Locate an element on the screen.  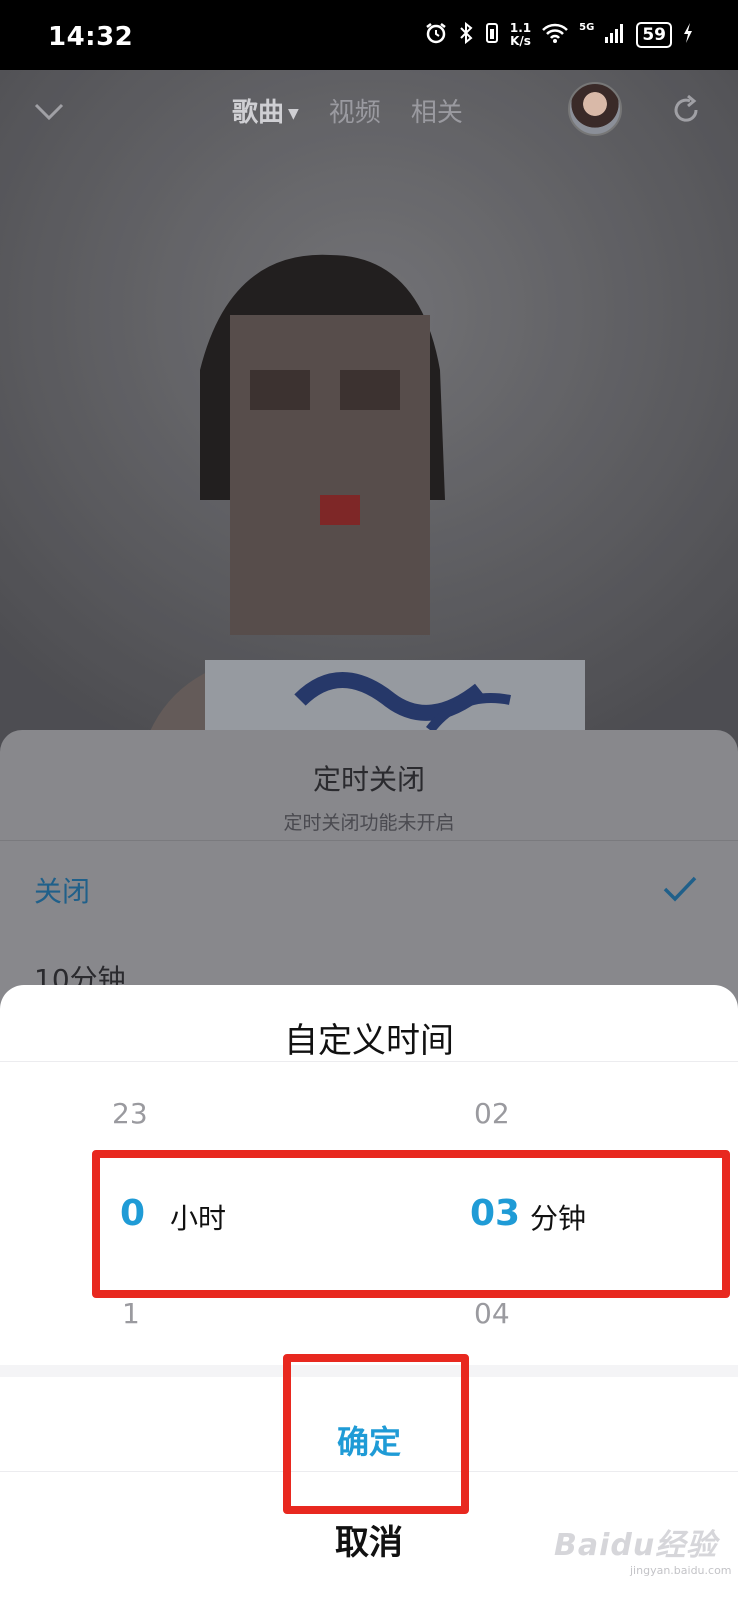
minute-above: 02 is located at coordinates (492, 1113).